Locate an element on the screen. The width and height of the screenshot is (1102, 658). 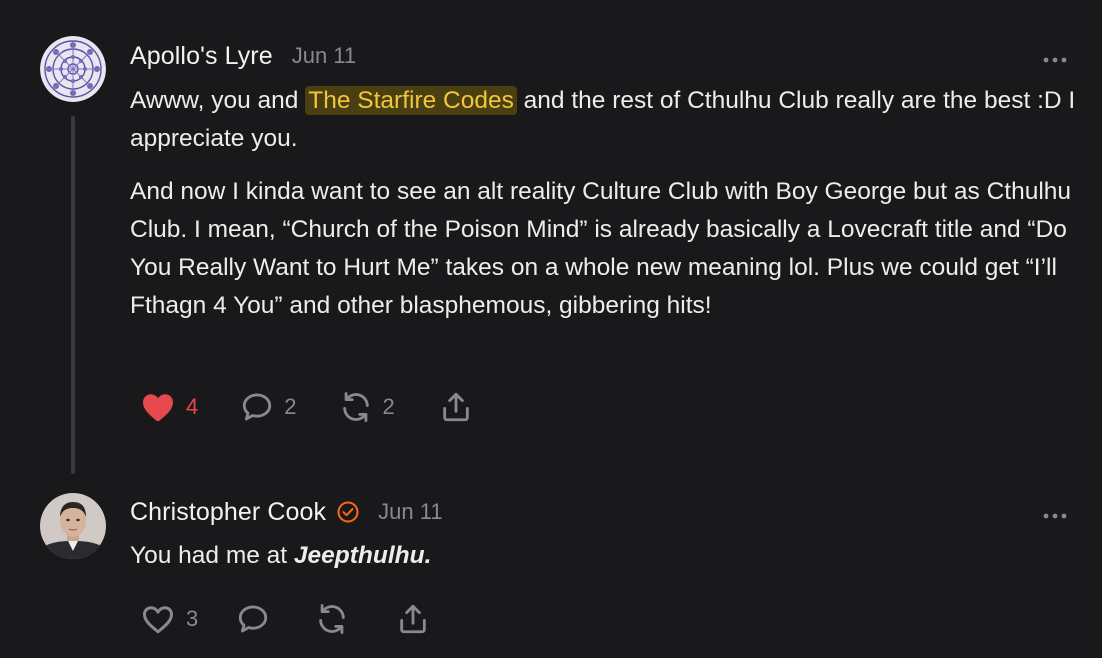
comment-actions: 4 2 2 is located at coordinates (306, 407).